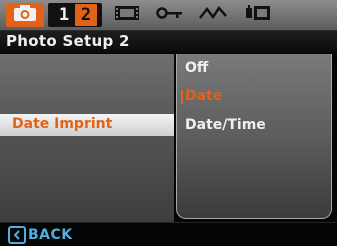  I want to click on title-bar: Photo Setup 2, so click(168, 42).